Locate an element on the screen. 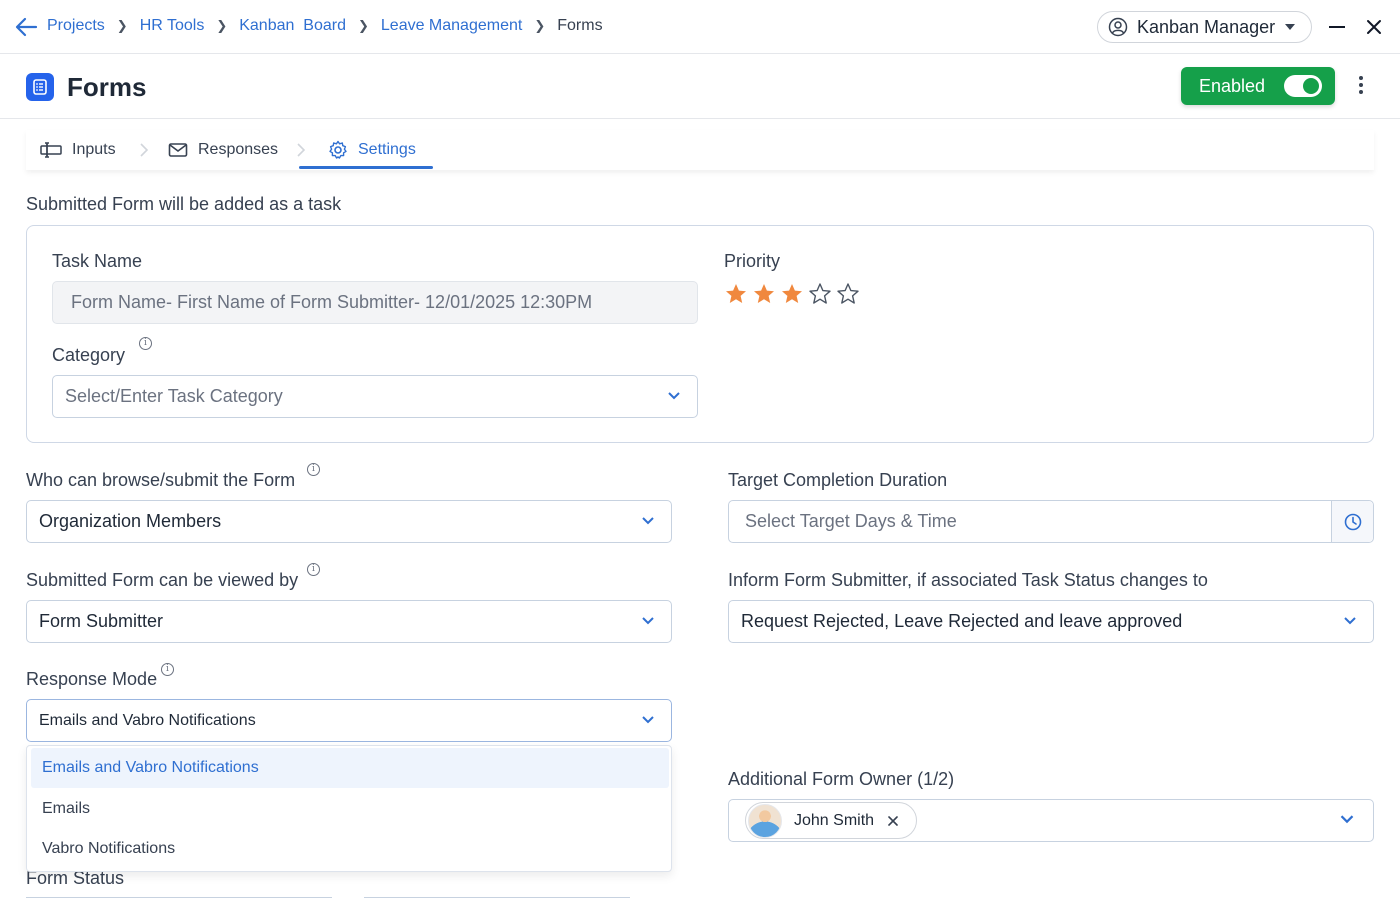 This screenshot has width=1400, height=900. enabled-label: Enabled is located at coordinates (1232, 85).